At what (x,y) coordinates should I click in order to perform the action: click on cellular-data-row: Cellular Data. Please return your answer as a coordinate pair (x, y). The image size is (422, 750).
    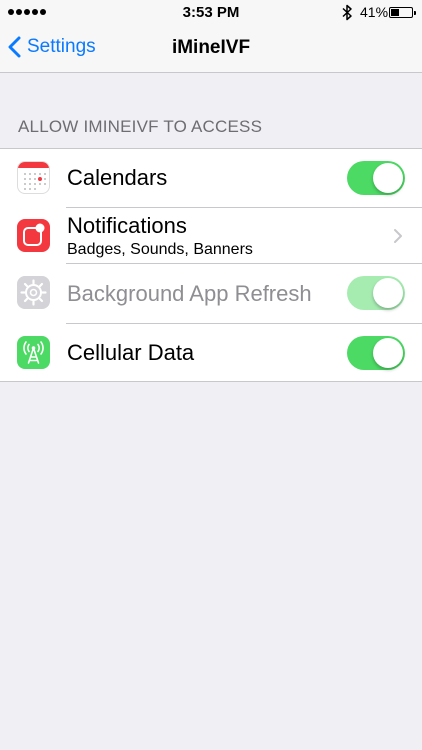
    Looking at the image, I should click on (211, 353).